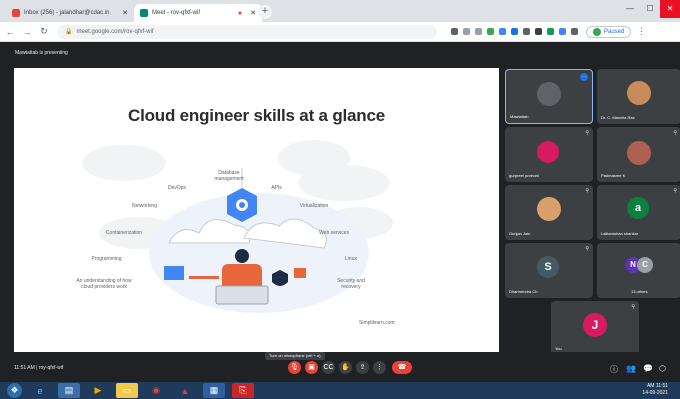  I want to click on participant-tile: ⚲ gurpreet pnrecell, so click(549, 154).